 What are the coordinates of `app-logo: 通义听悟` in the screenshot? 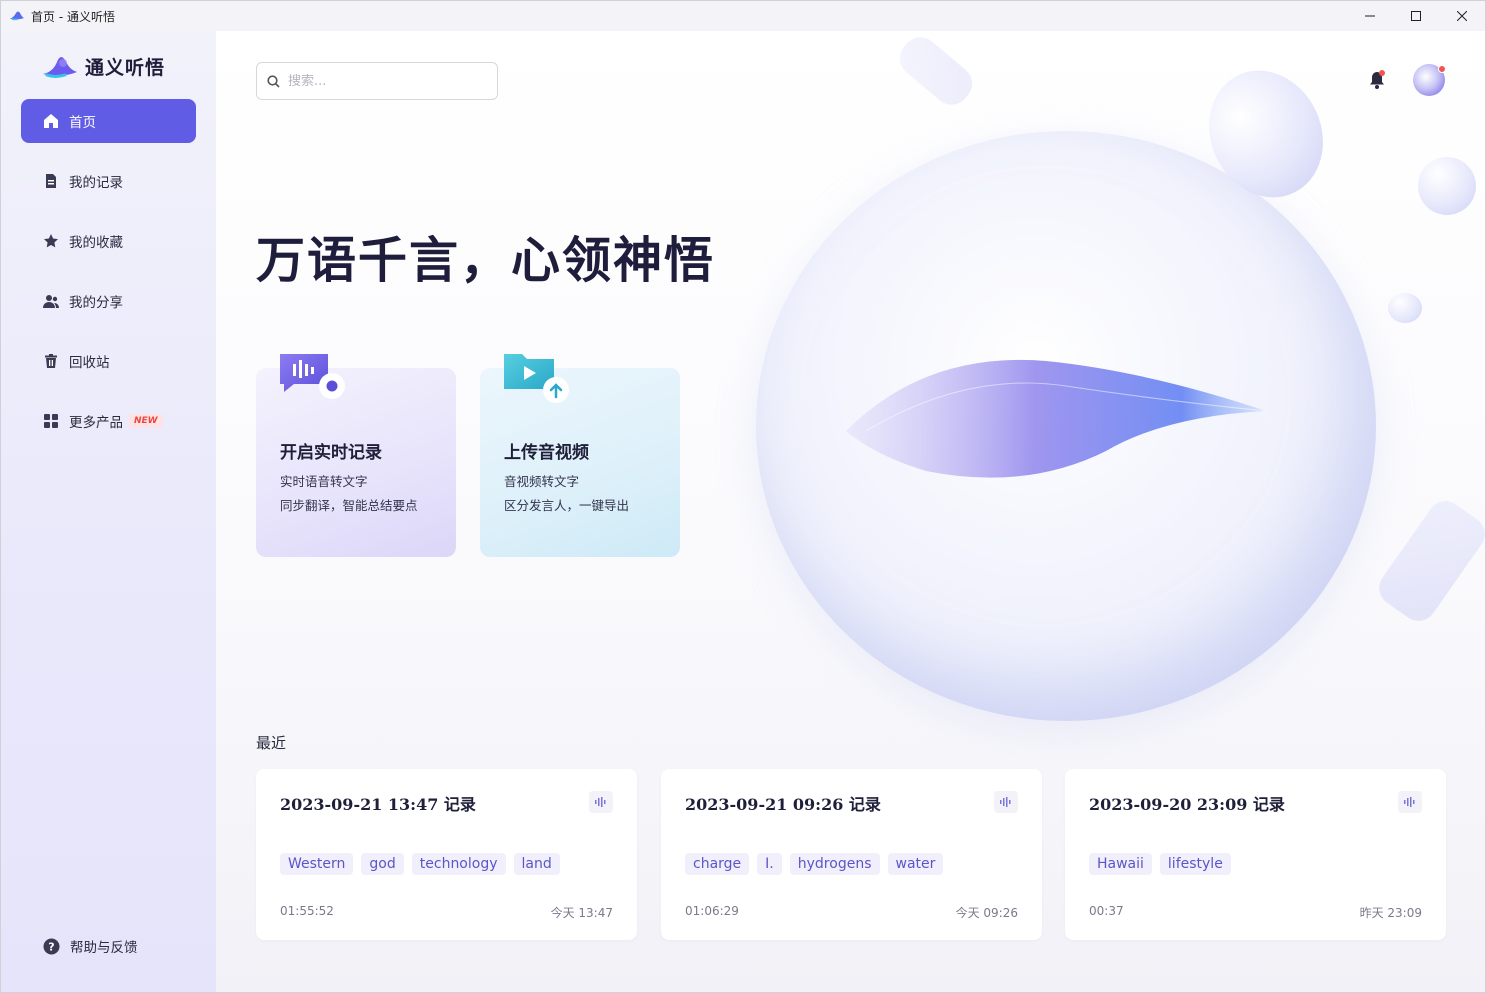 It's located at (103, 66).